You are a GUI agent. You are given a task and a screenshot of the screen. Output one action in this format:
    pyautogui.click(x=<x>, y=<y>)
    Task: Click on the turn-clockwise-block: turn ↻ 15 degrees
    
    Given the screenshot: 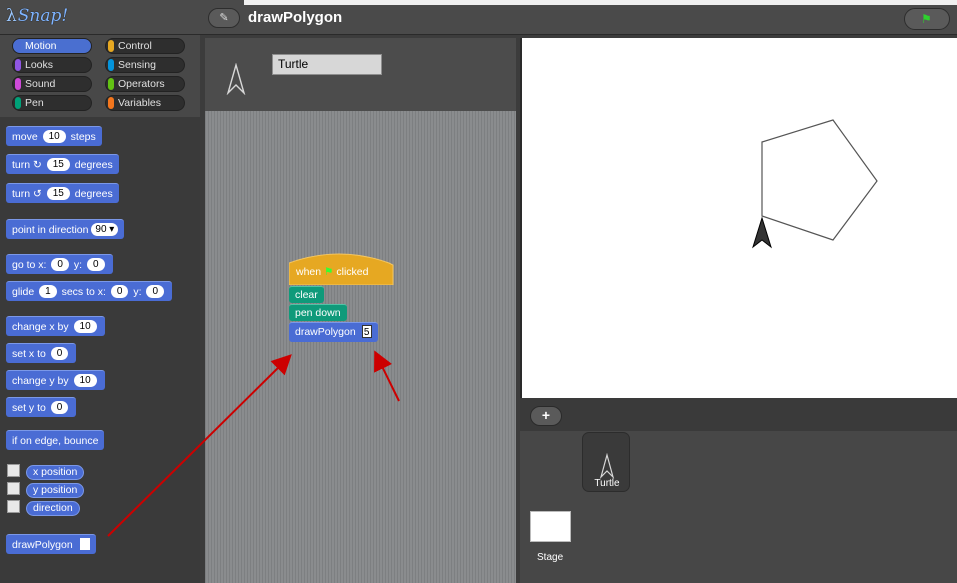 What is the action you would take?
    pyautogui.click(x=62, y=164)
    